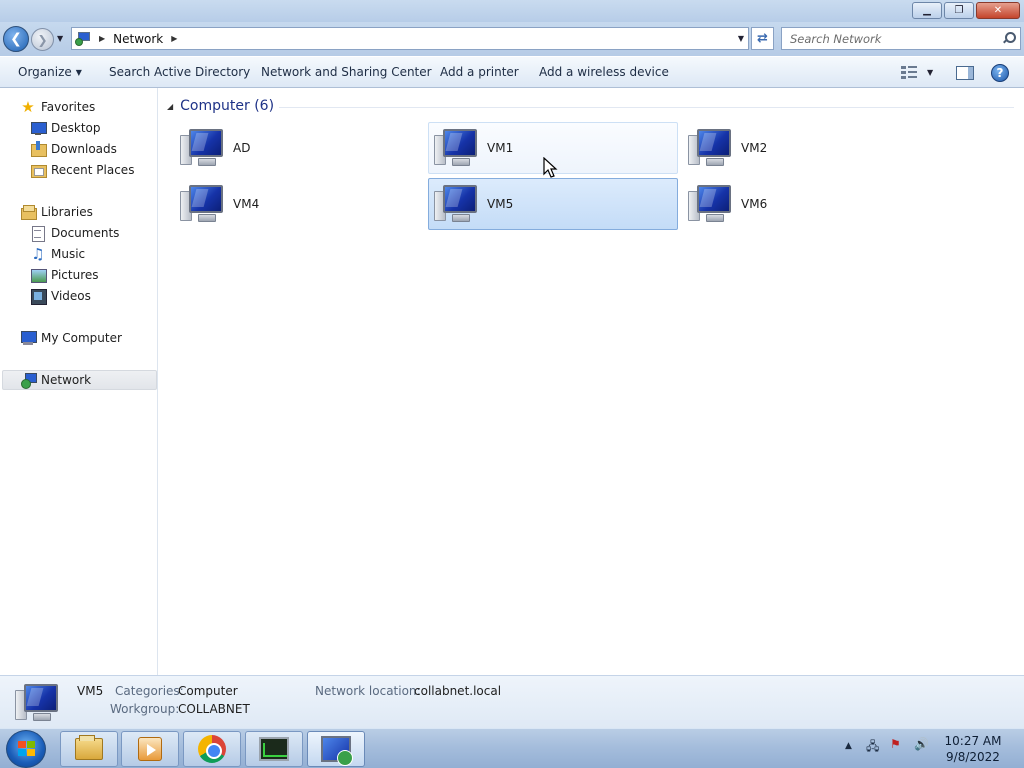 This screenshot has height=768, width=1024. What do you see at coordinates (67, 212) in the screenshot?
I see `nav-item-label: Libraries` at bounding box center [67, 212].